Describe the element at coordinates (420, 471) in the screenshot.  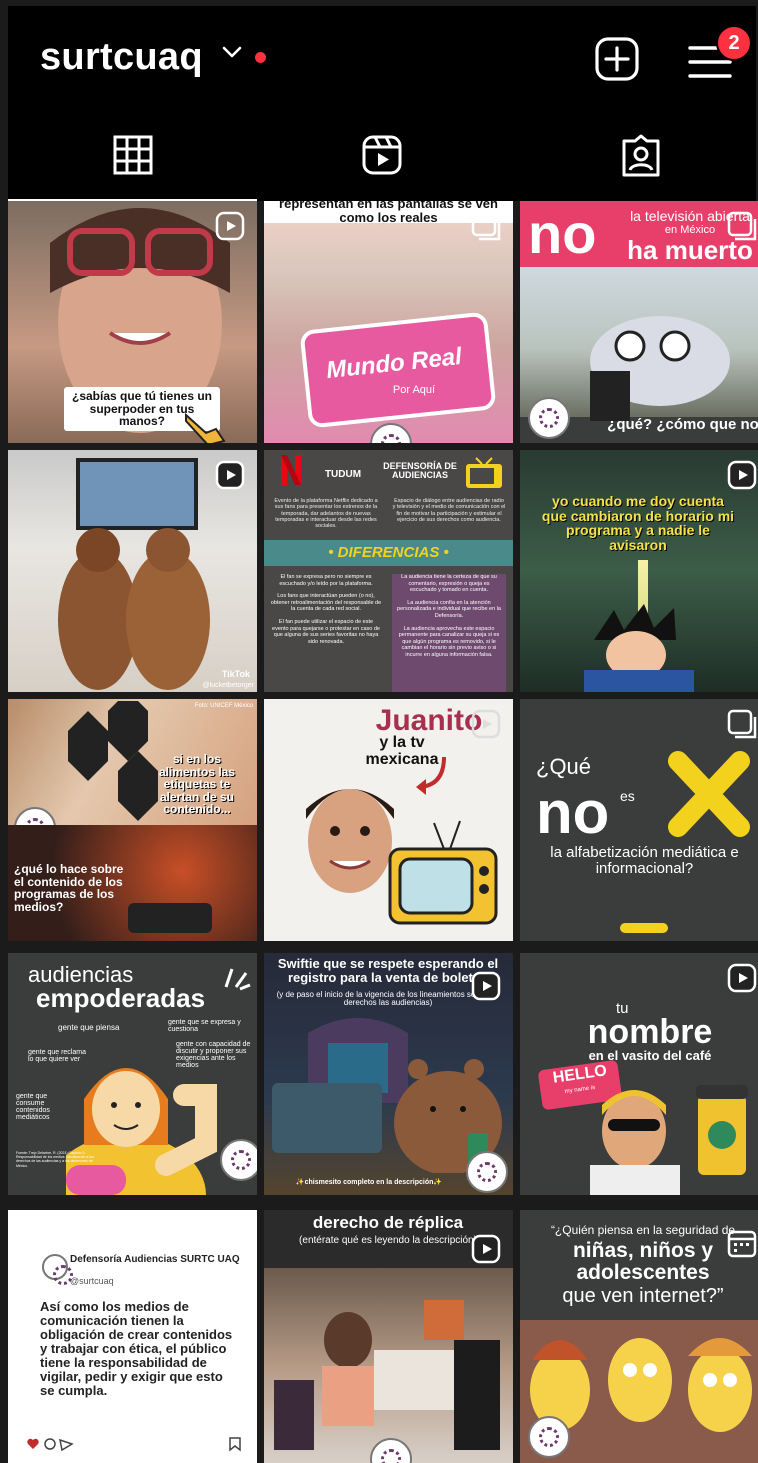
I see `right-title: DEFENSORÍA DE AUDIENCIAS` at that location.